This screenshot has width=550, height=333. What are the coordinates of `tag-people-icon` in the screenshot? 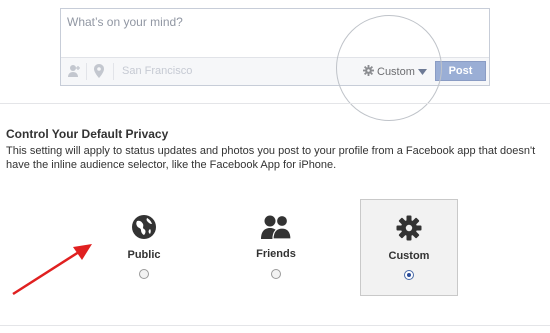 It's located at (74, 71).